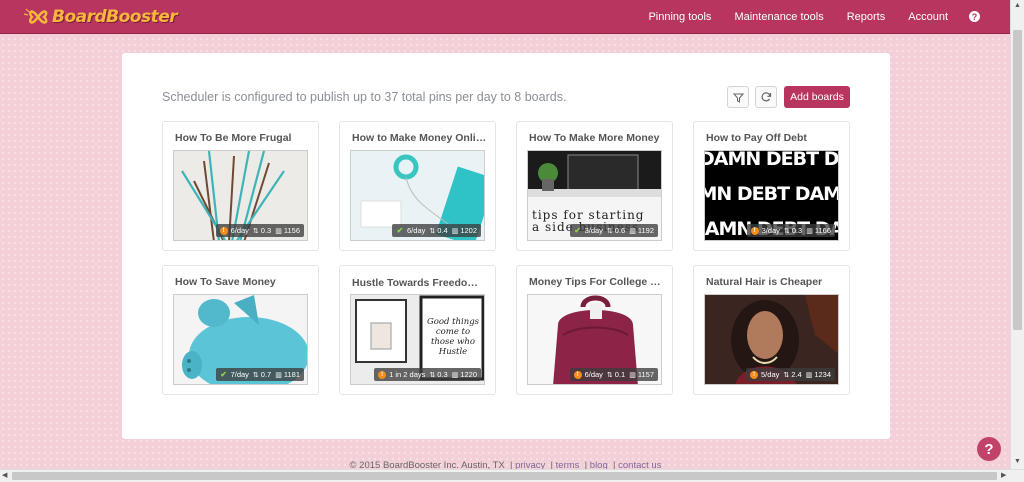 This screenshot has height=482, width=1024. I want to click on board-stats: ✔ 3/day ⇅ 0.6 ▥ 1192, so click(613, 230).